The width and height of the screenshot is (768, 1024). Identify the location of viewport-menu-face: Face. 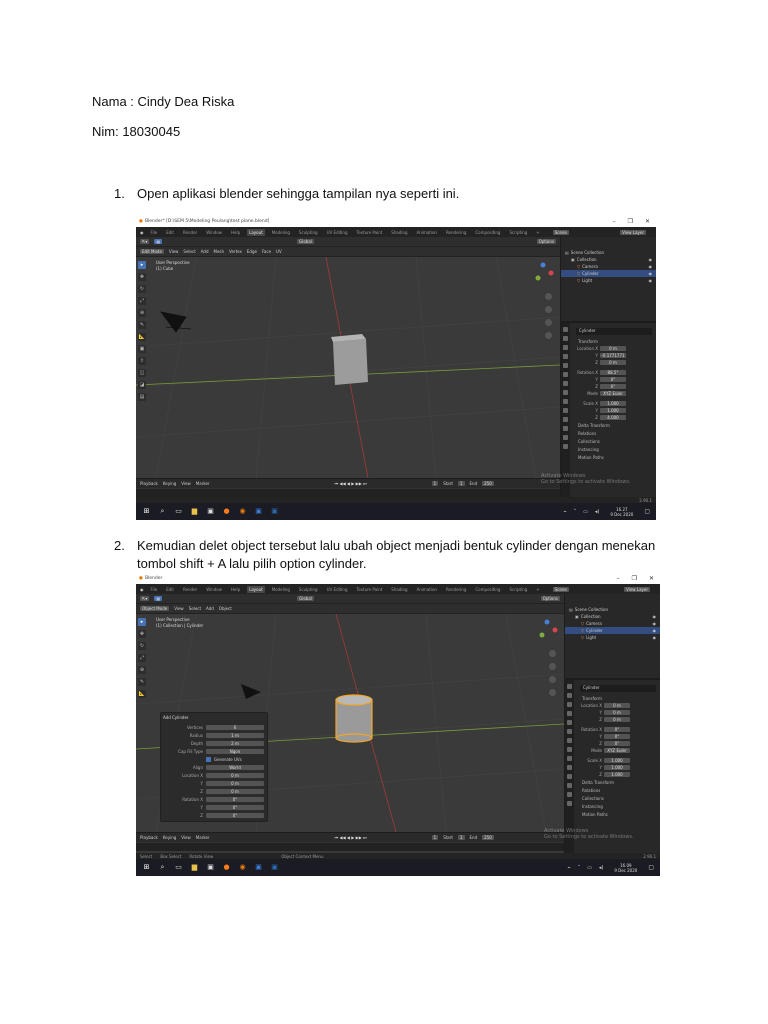
(266, 251).